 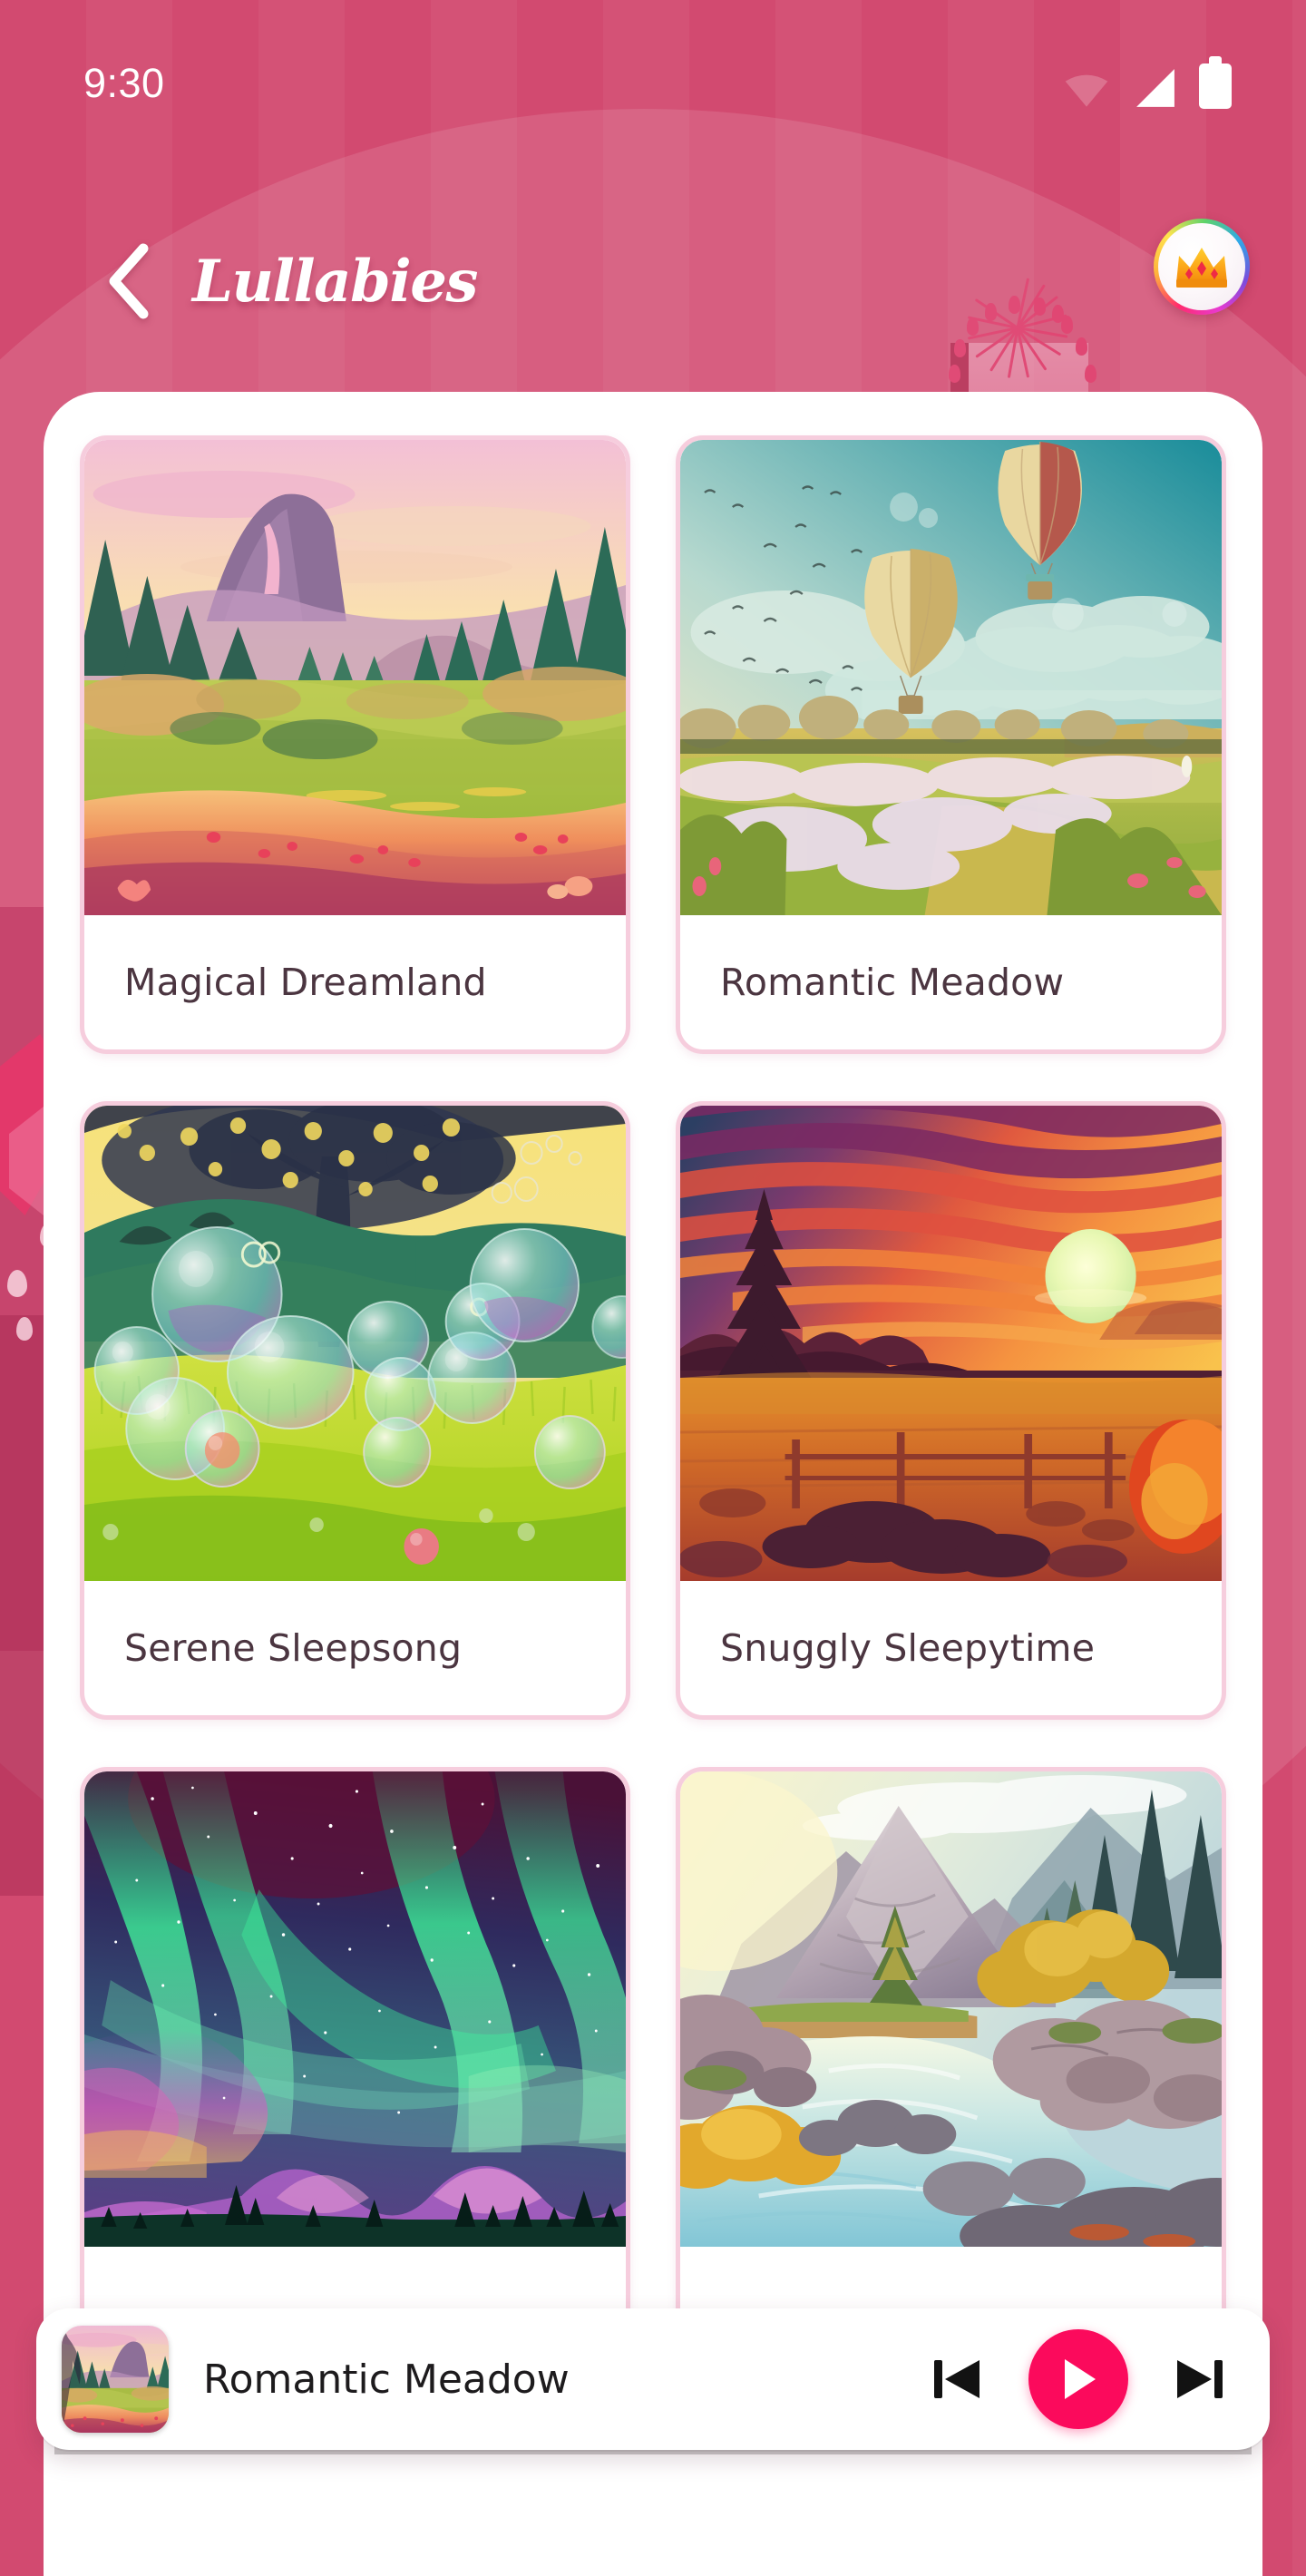 I want to click on battery-icon, so click(x=1215, y=82).